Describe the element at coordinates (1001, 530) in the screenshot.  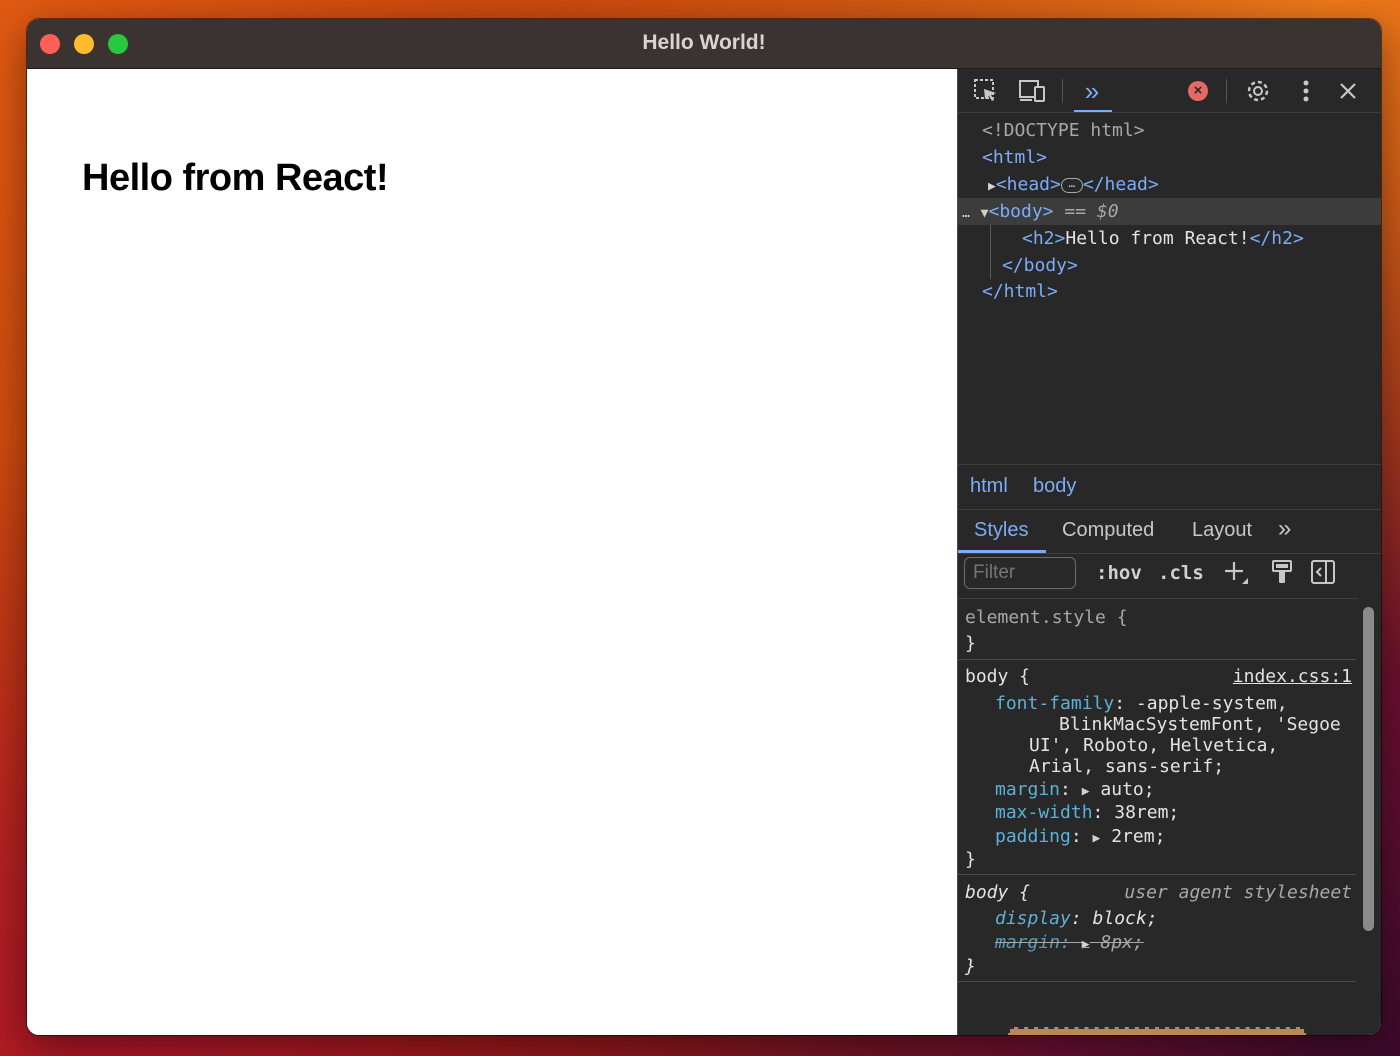
I see `tab-styles: Styles` at that location.